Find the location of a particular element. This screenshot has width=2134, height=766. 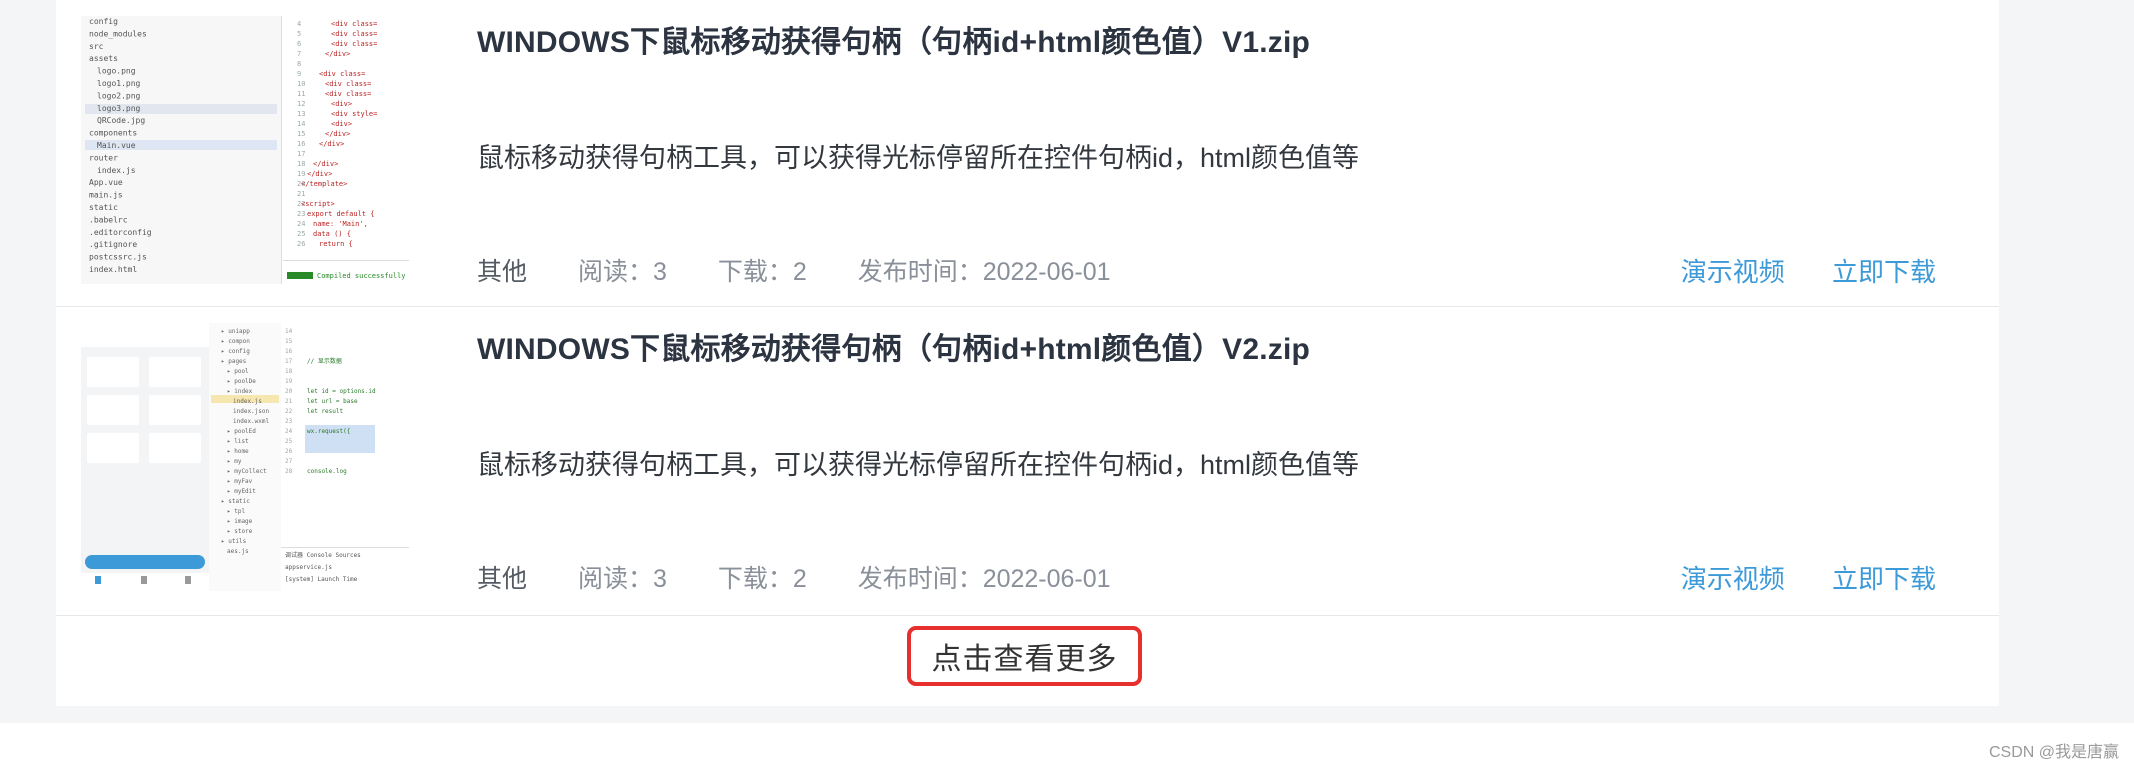

file-tree-entry: assets is located at coordinates (103, 58).